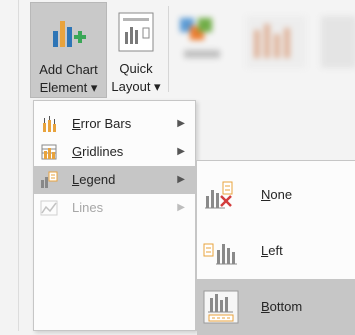 The height and width of the screenshot is (335, 355). I want to click on menu-item-error-bars: Error Bars ▶, so click(114, 124).